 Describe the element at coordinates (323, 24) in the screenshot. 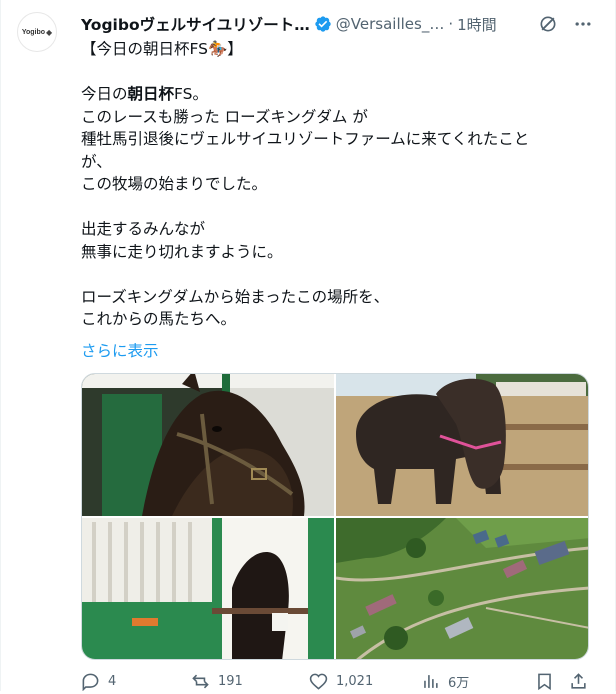

I see `verified-badge-icon` at that location.